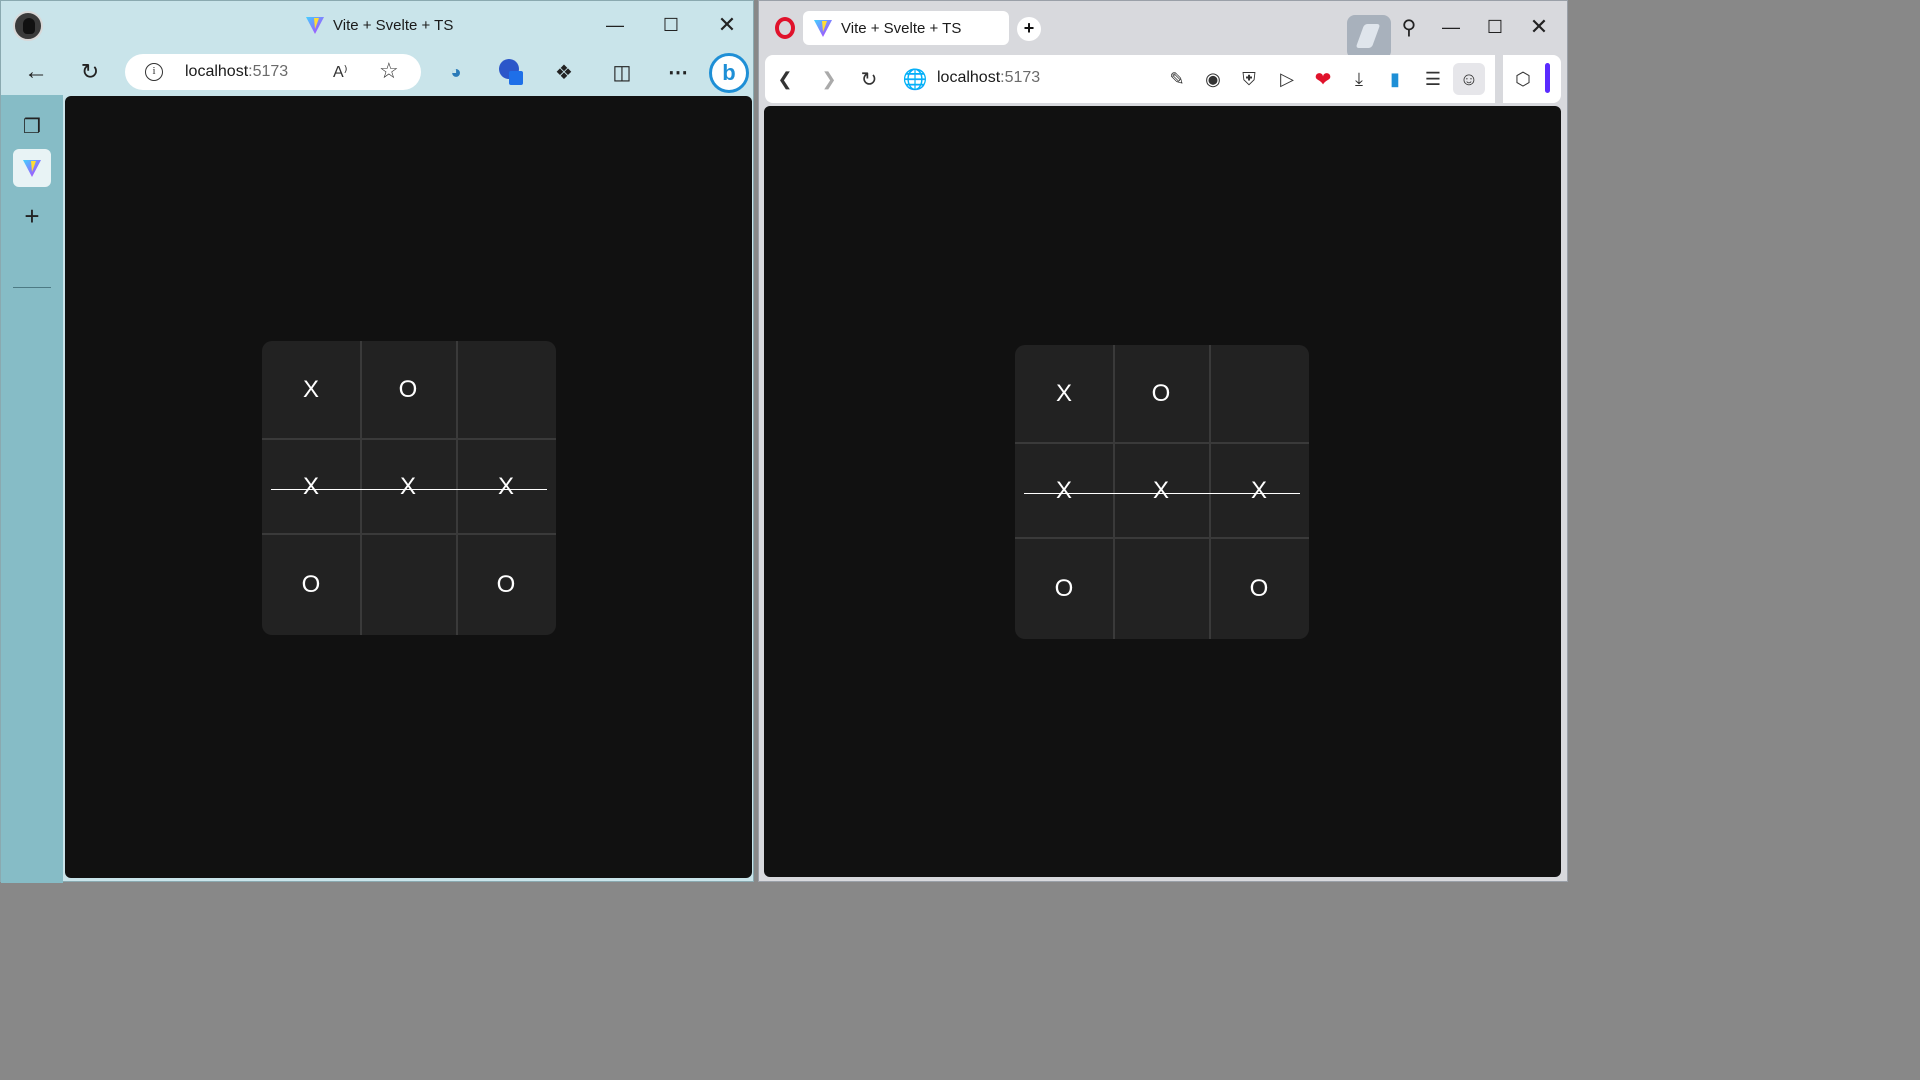 This screenshot has height=1080, width=1920. What do you see at coordinates (1287, 79) in the screenshot?
I see `send-icon: ▷` at bounding box center [1287, 79].